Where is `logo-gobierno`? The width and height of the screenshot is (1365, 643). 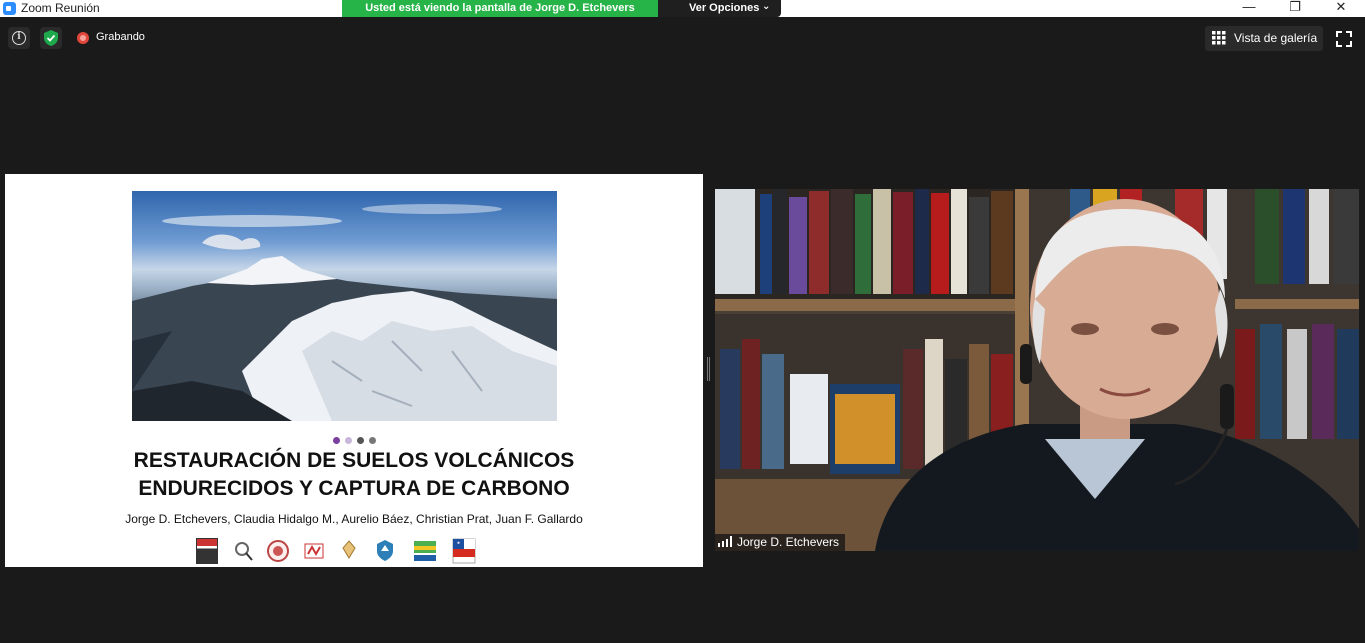
logo-gobierno is located at coordinates (464, 551).